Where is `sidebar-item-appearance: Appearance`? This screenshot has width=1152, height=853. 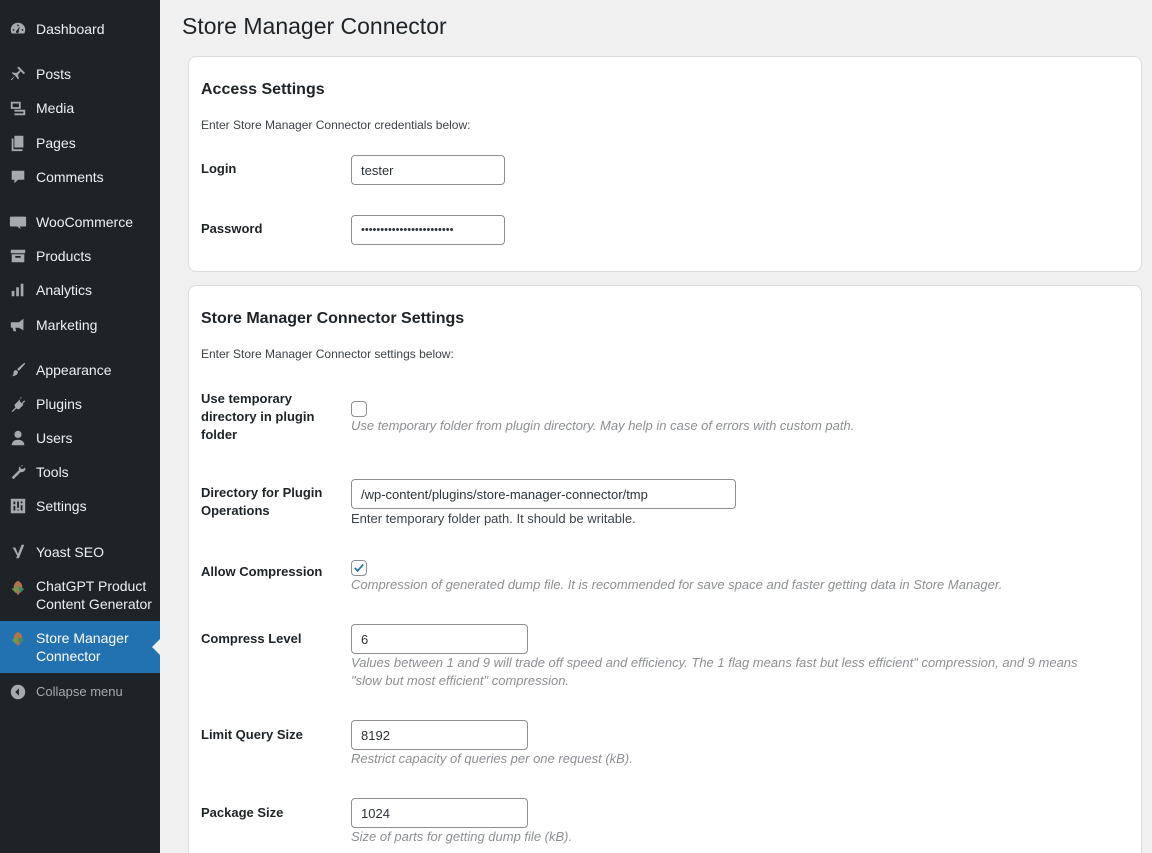 sidebar-item-appearance: Appearance is located at coordinates (80, 370).